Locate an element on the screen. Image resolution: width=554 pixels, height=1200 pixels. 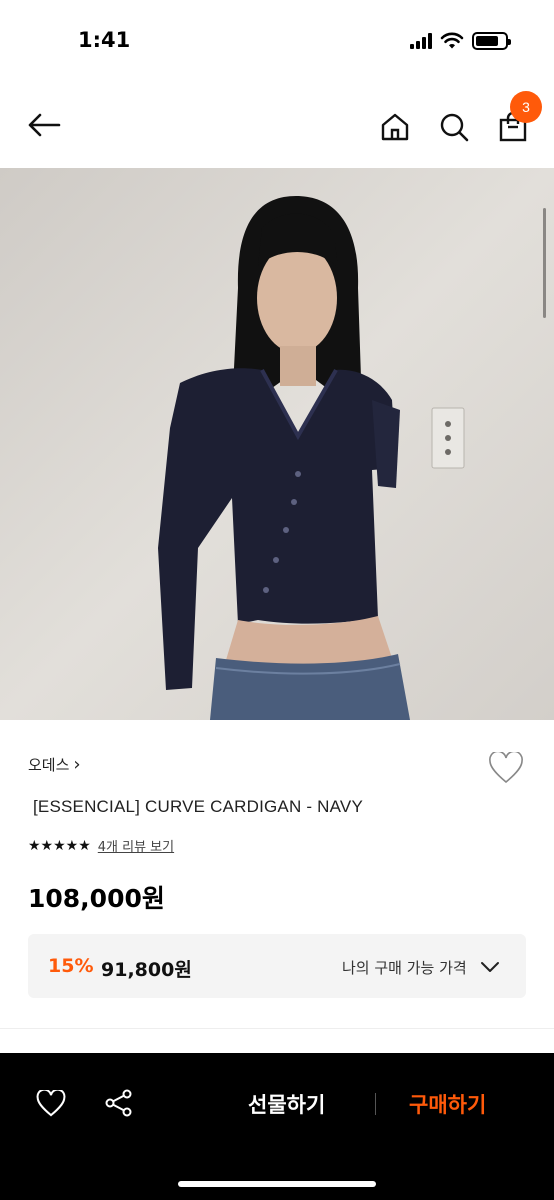
battery-icon is located at coordinates (491, 41).